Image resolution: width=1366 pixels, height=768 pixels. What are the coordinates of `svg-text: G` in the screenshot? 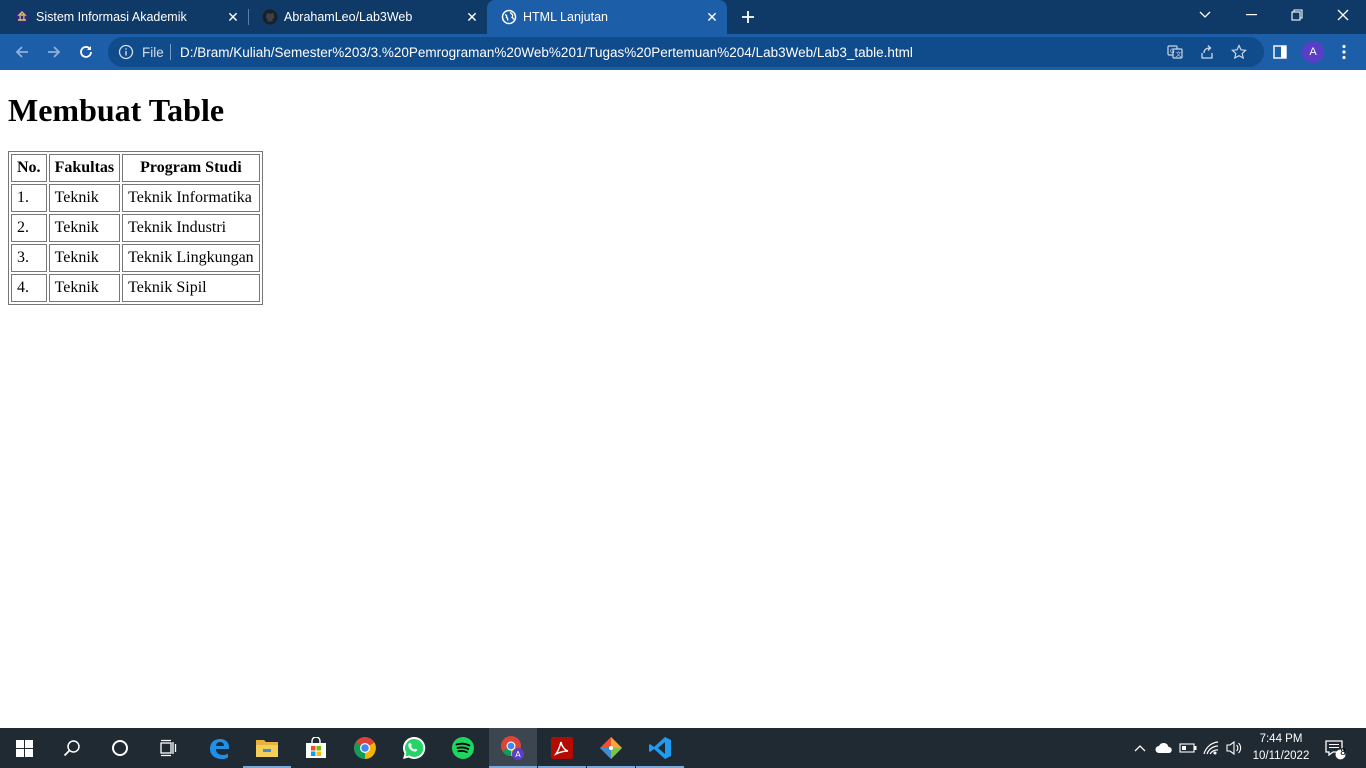 It's located at (1172, 51).